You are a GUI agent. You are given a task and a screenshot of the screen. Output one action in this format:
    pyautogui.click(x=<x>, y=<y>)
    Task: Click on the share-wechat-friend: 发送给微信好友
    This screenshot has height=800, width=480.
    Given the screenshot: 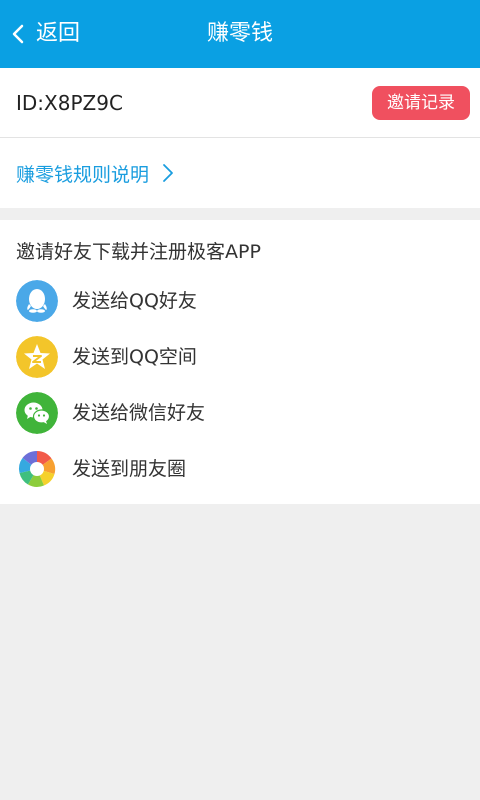 What is the action you would take?
    pyautogui.click(x=240, y=413)
    